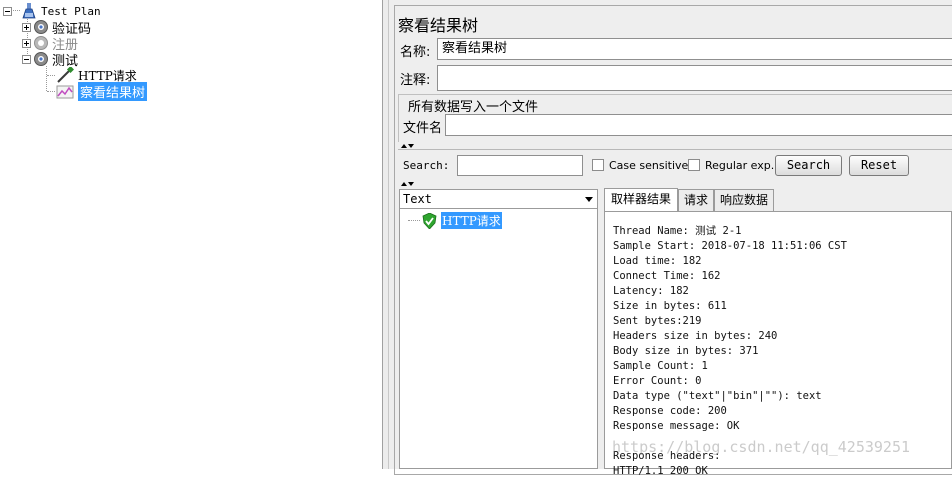 The height and width of the screenshot is (479, 952). What do you see at coordinates (670, 411) in the screenshot?
I see `result-detail-line: Response code: 200` at bounding box center [670, 411].